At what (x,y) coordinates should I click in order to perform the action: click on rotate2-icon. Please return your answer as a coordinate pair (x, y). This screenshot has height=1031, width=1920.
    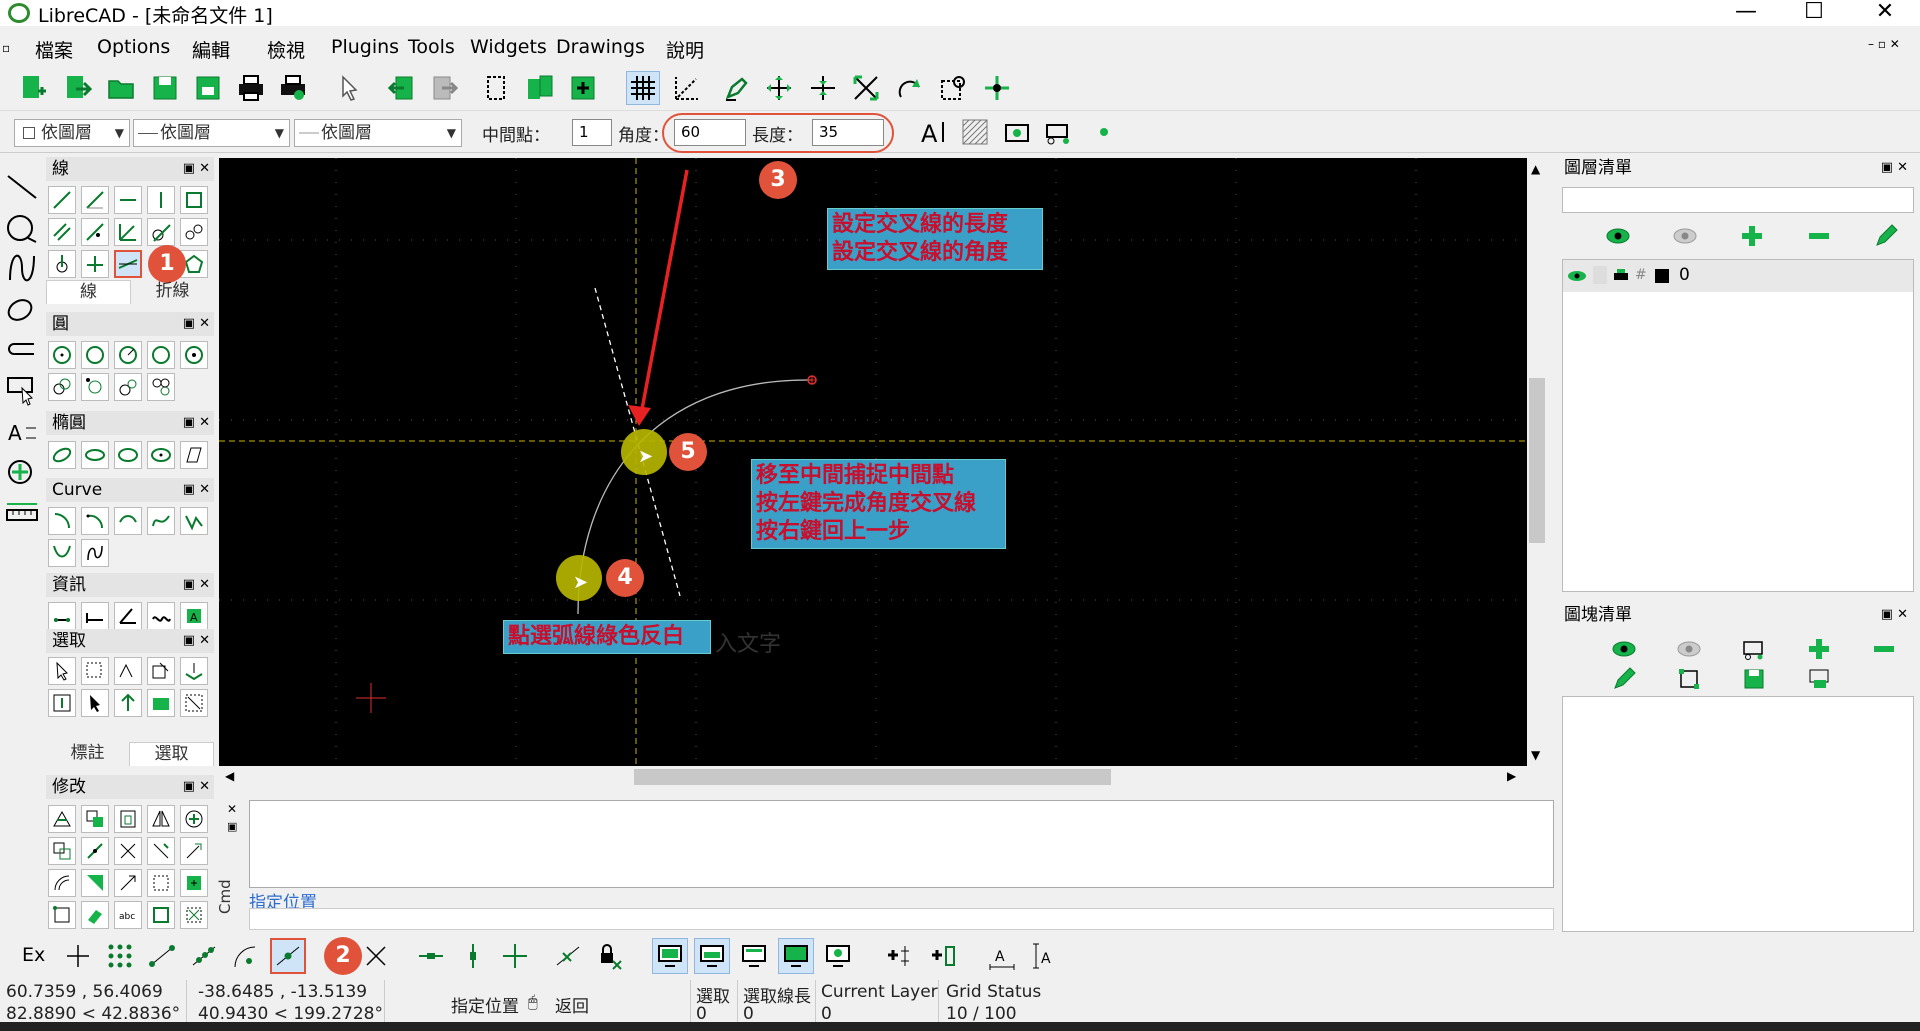
    Looking at the image, I should click on (62, 851).